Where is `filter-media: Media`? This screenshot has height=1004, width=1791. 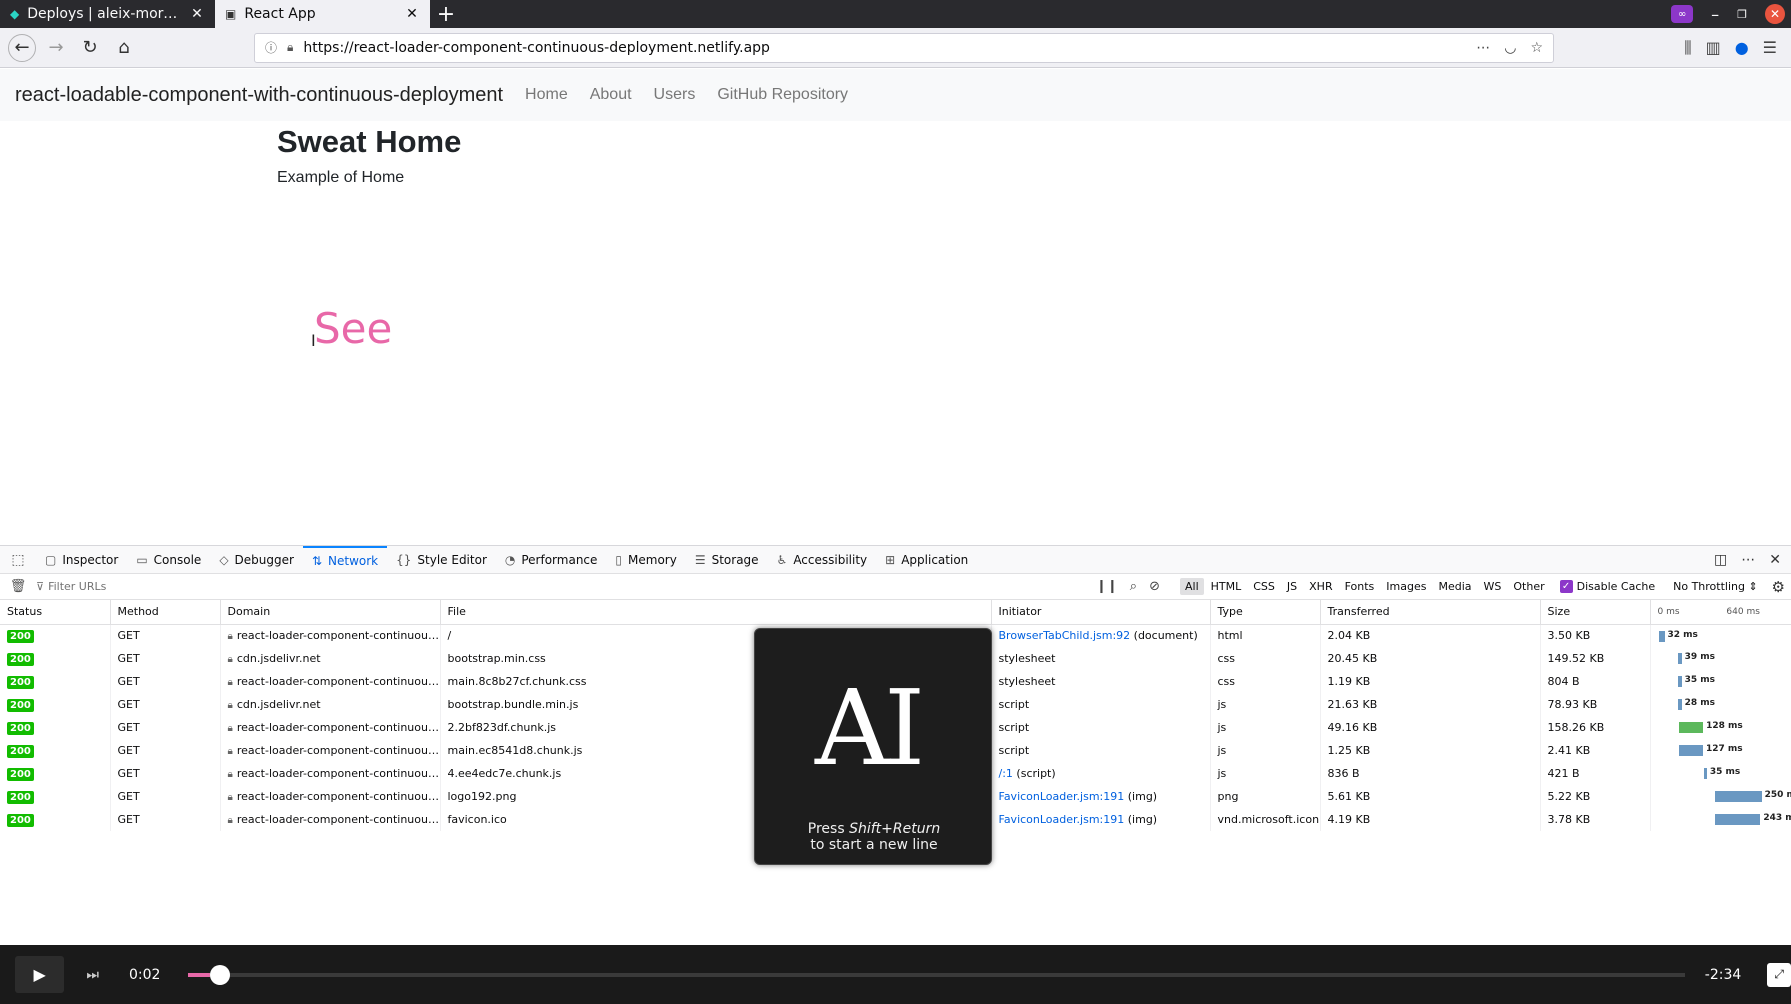 filter-media: Media is located at coordinates (1454, 586).